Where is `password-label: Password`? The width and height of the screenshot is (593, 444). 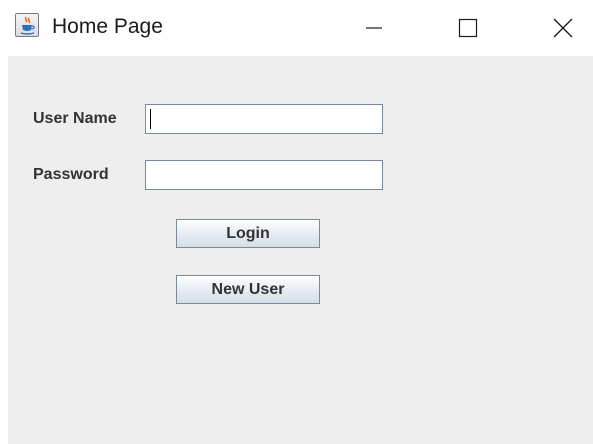
password-label: Password is located at coordinates (71, 174).